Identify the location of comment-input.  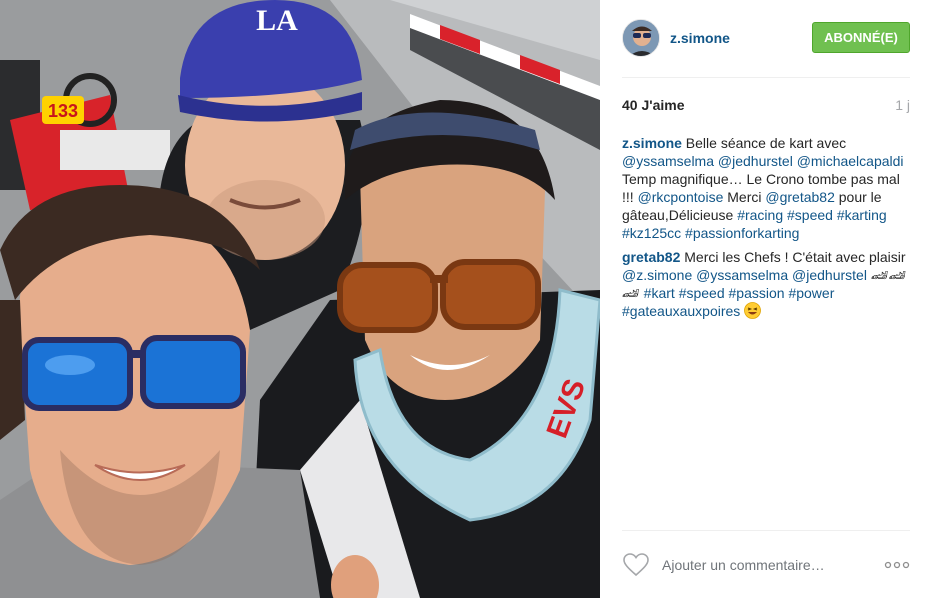
(767, 565).